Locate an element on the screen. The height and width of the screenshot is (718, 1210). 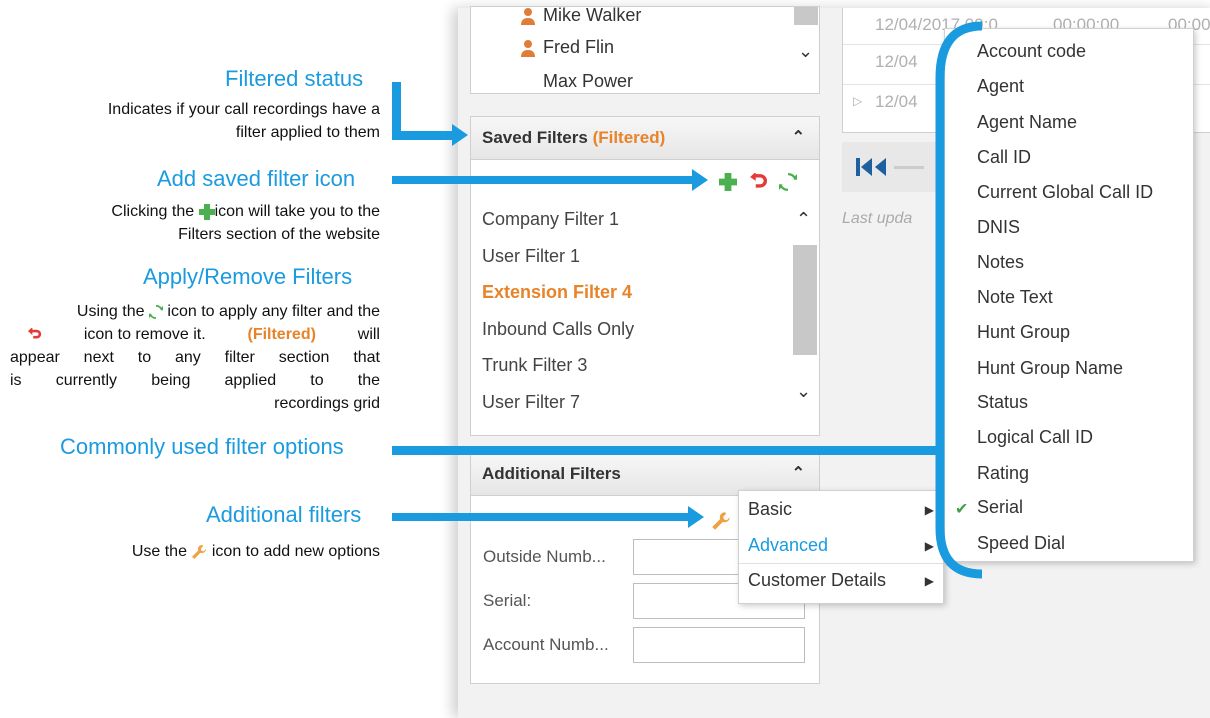
saved-filter-item: Trunk Filter 3 is located at coordinates (631, 365).